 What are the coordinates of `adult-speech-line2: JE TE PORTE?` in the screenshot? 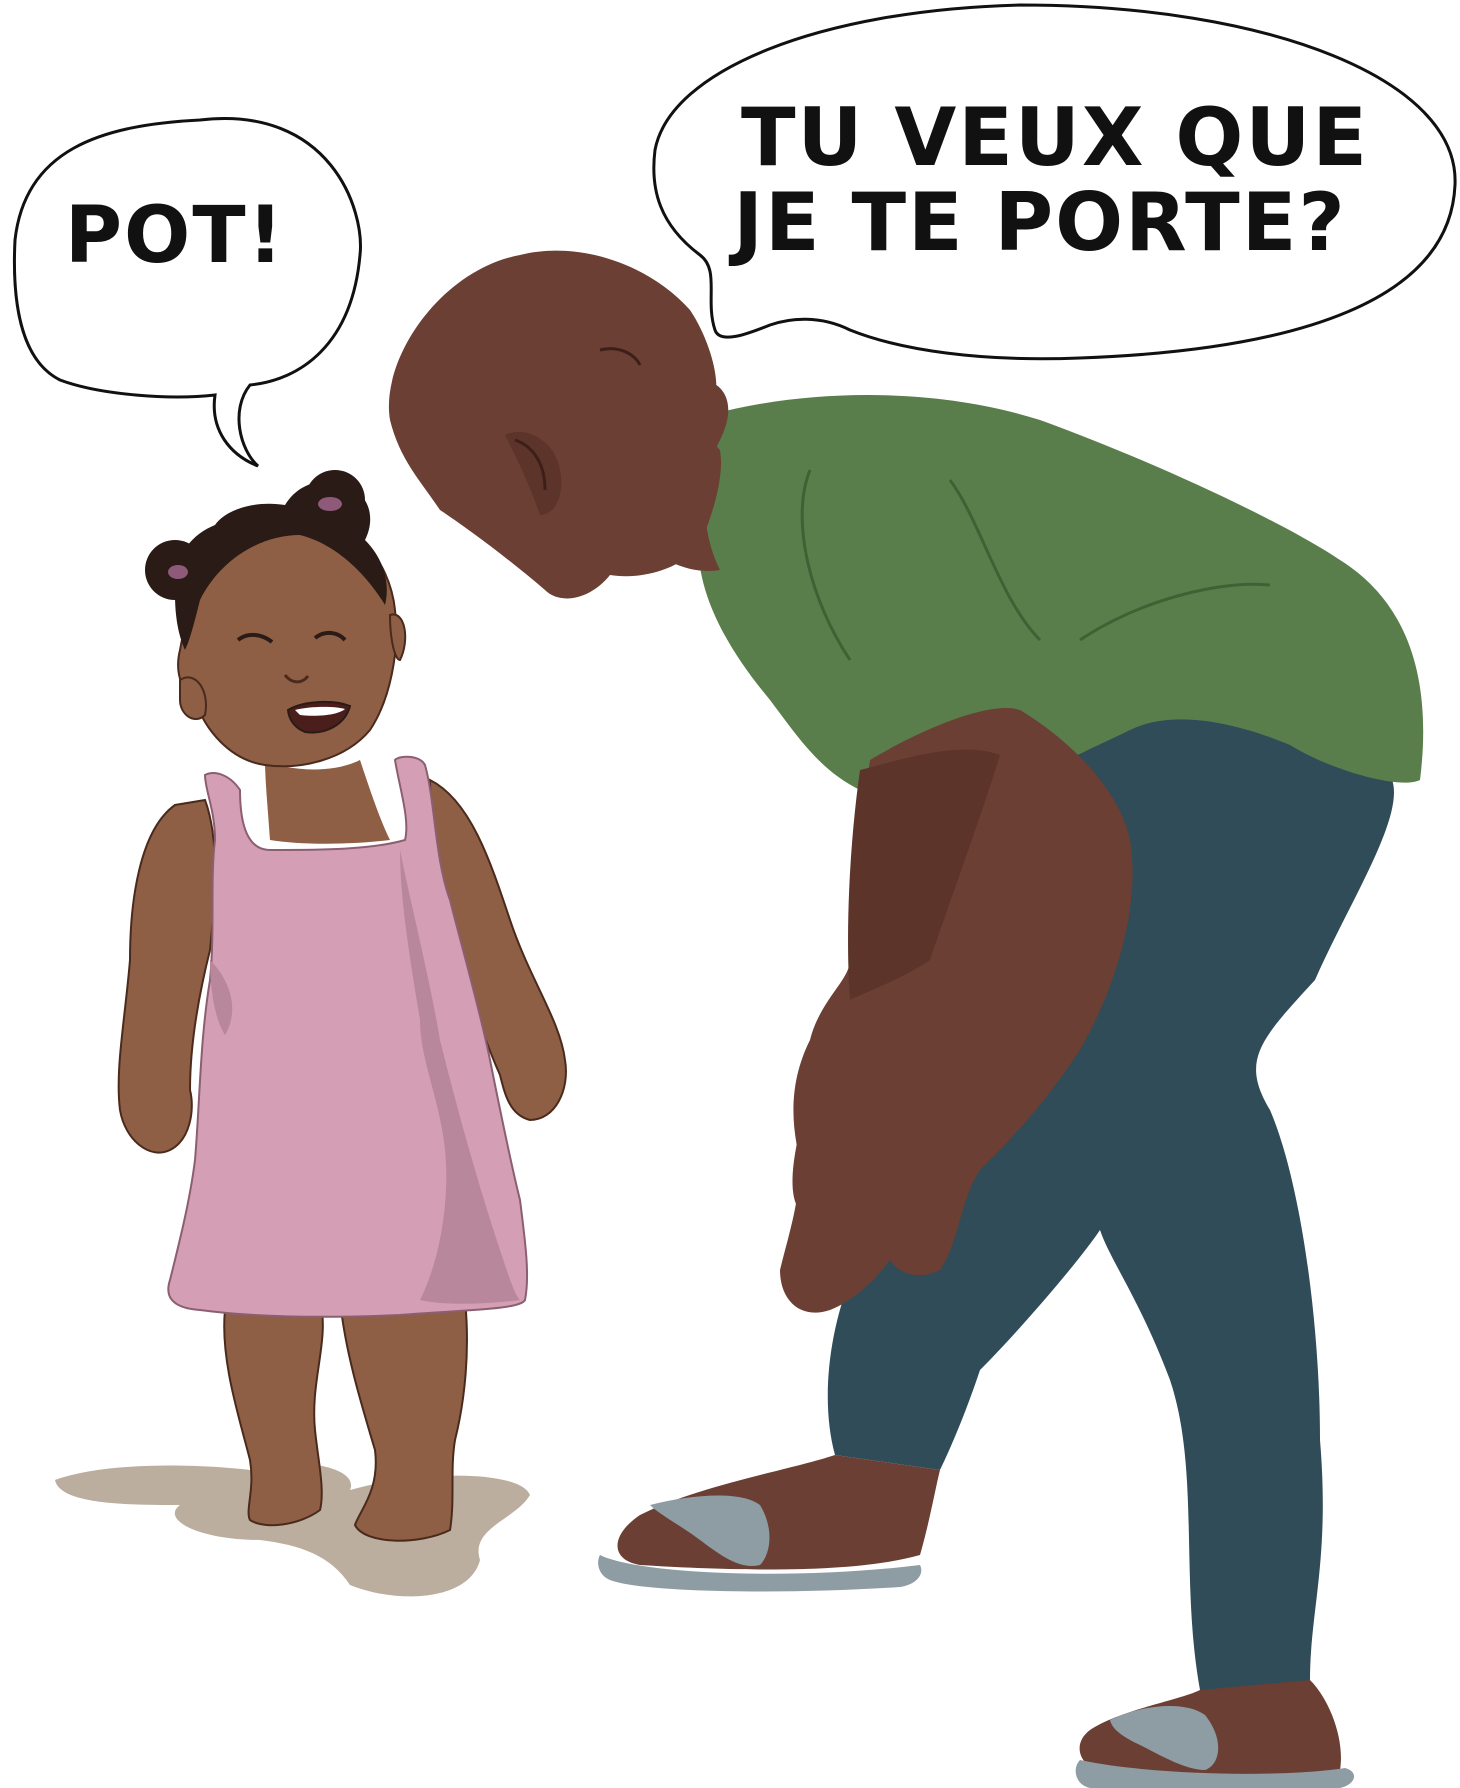 It's located at (1037, 222).